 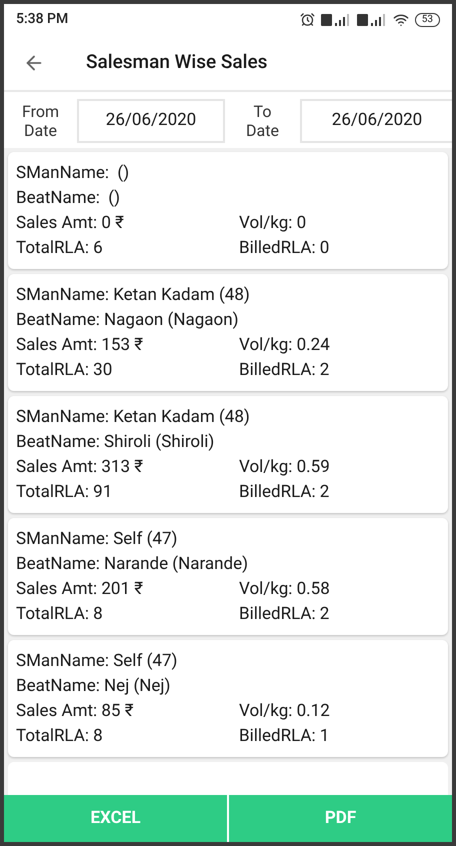 What do you see at coordinates (307, 19) in the screenshot?
I see `alarm-icon` at bounding box center [307, 19].